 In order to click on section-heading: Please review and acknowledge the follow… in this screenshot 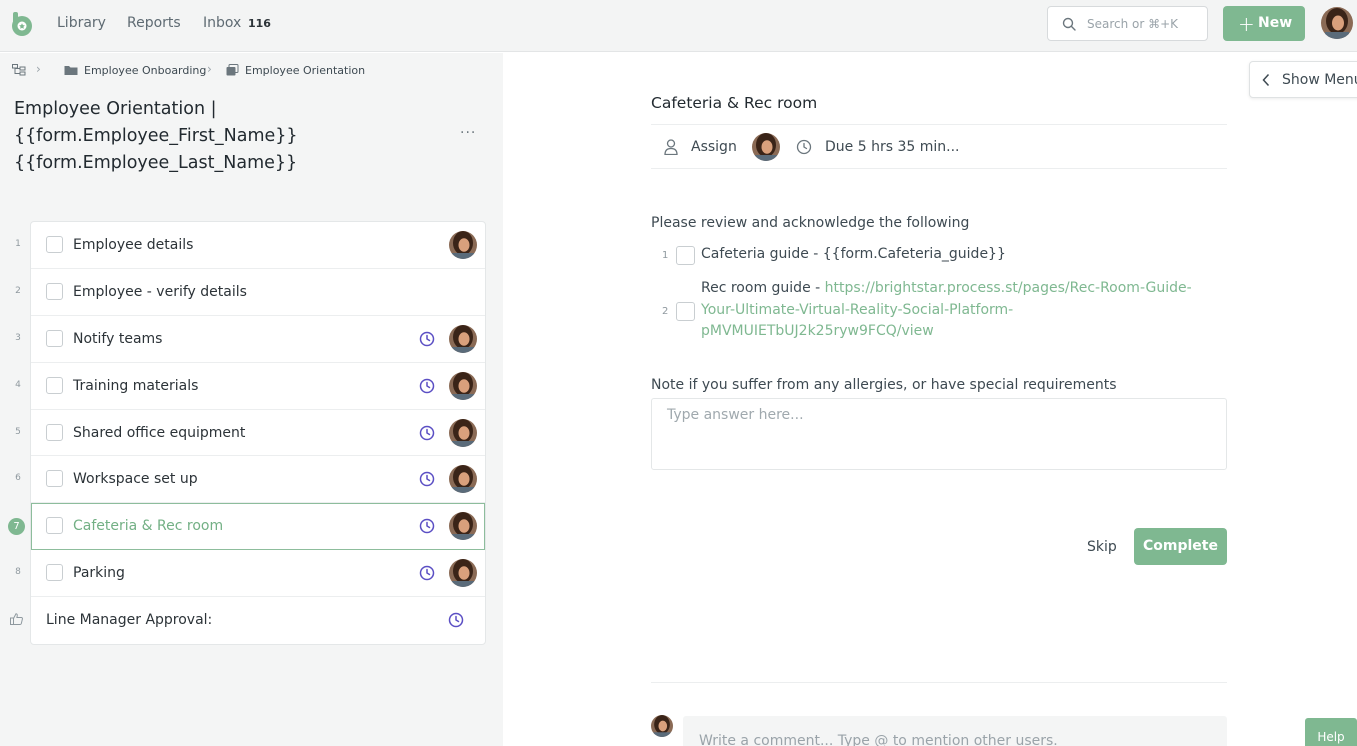, I will do `click(810, 223)`.